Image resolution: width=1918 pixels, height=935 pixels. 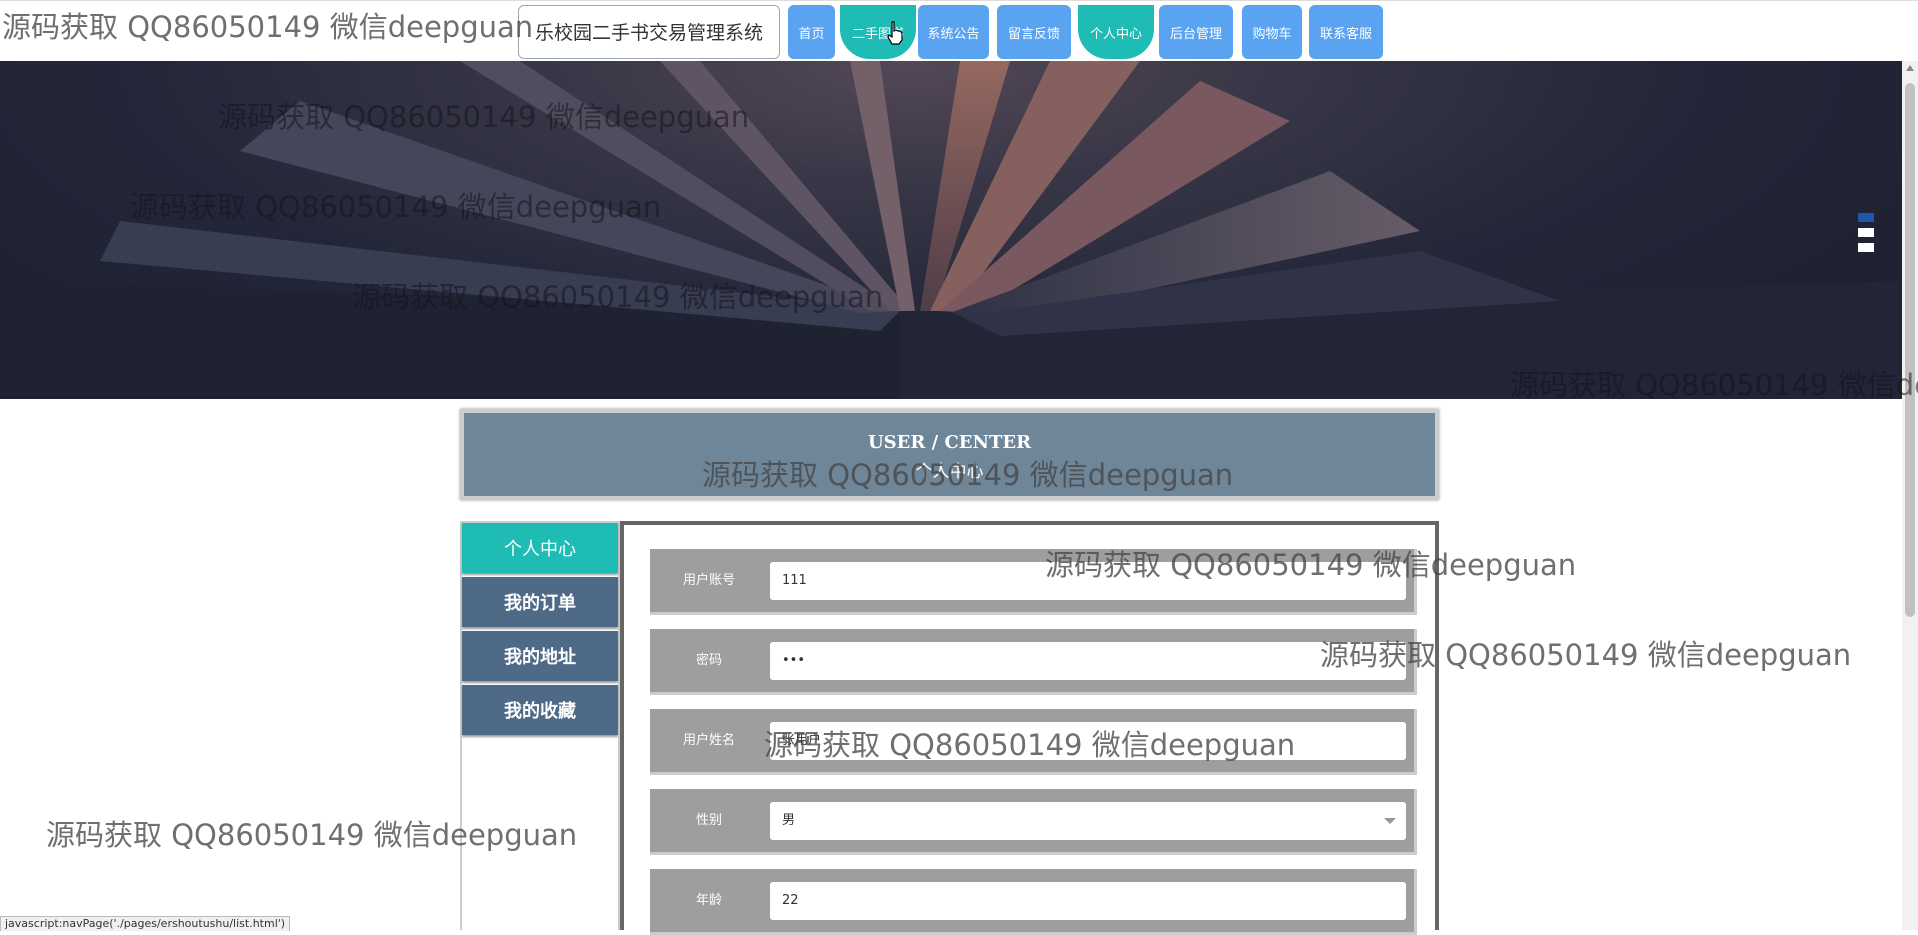 I want to click on nav-home-button: 首页, so click(x=811, y=32).